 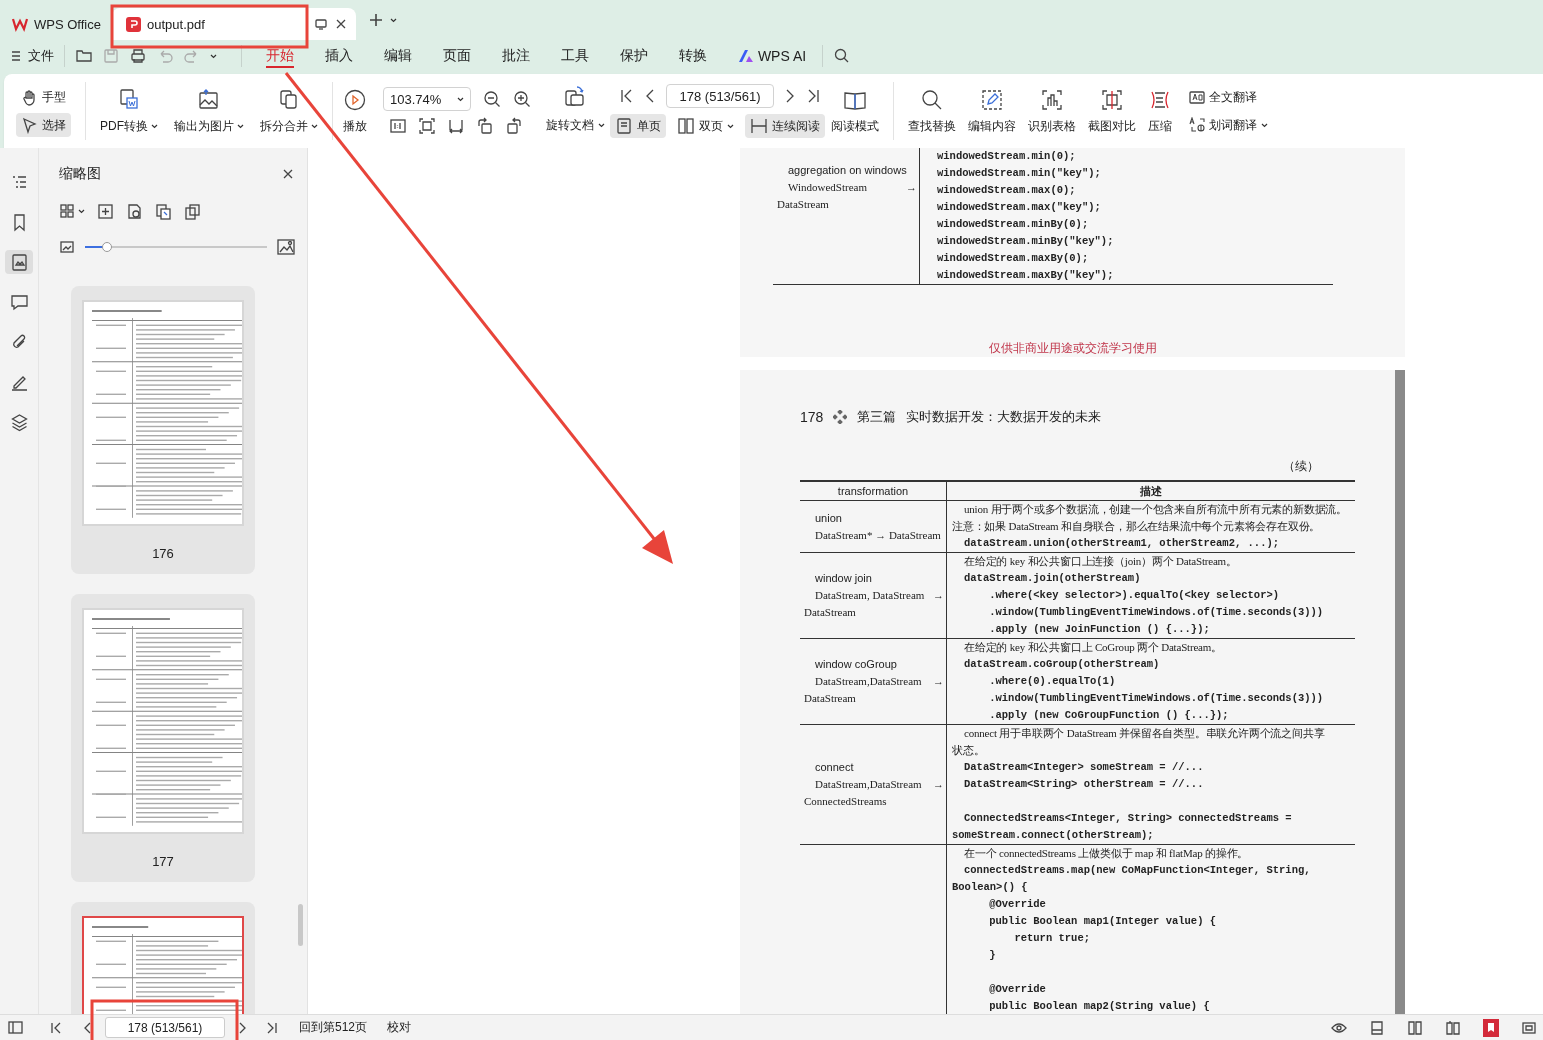 I want to click on cursor-icon, so click(x=29, y=125).